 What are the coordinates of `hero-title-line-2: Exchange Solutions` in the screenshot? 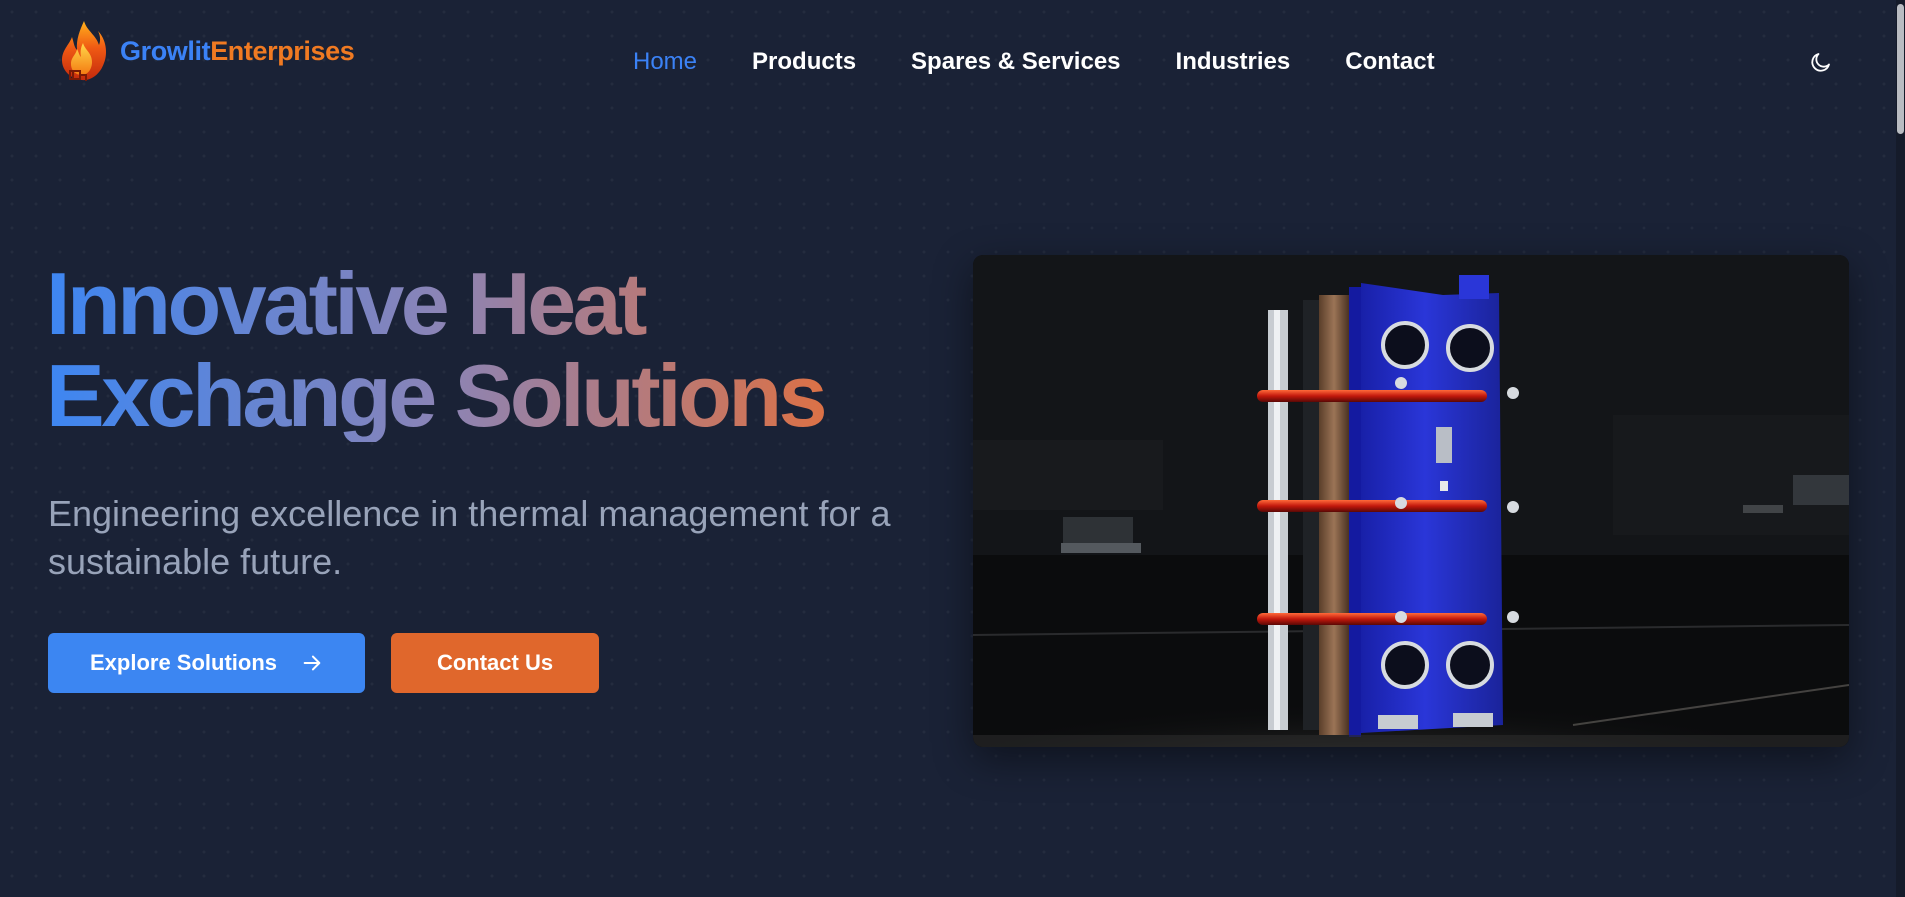 It's located at (435, 395).